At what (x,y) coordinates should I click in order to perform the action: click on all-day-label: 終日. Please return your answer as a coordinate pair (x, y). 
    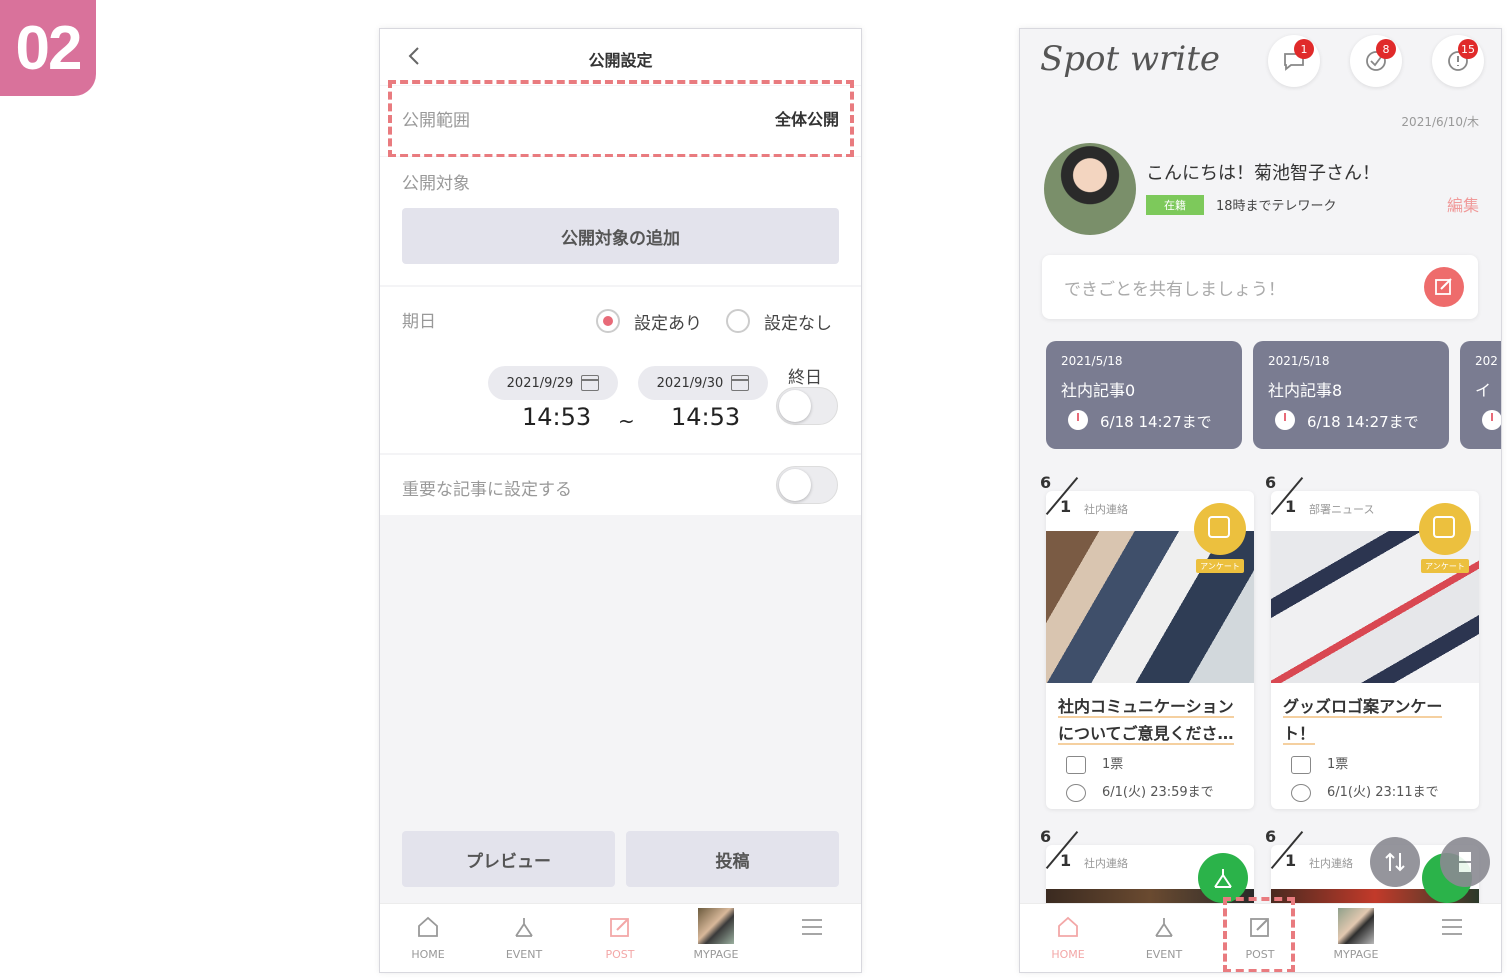
    Looking at the image, I should click on (805, 378).